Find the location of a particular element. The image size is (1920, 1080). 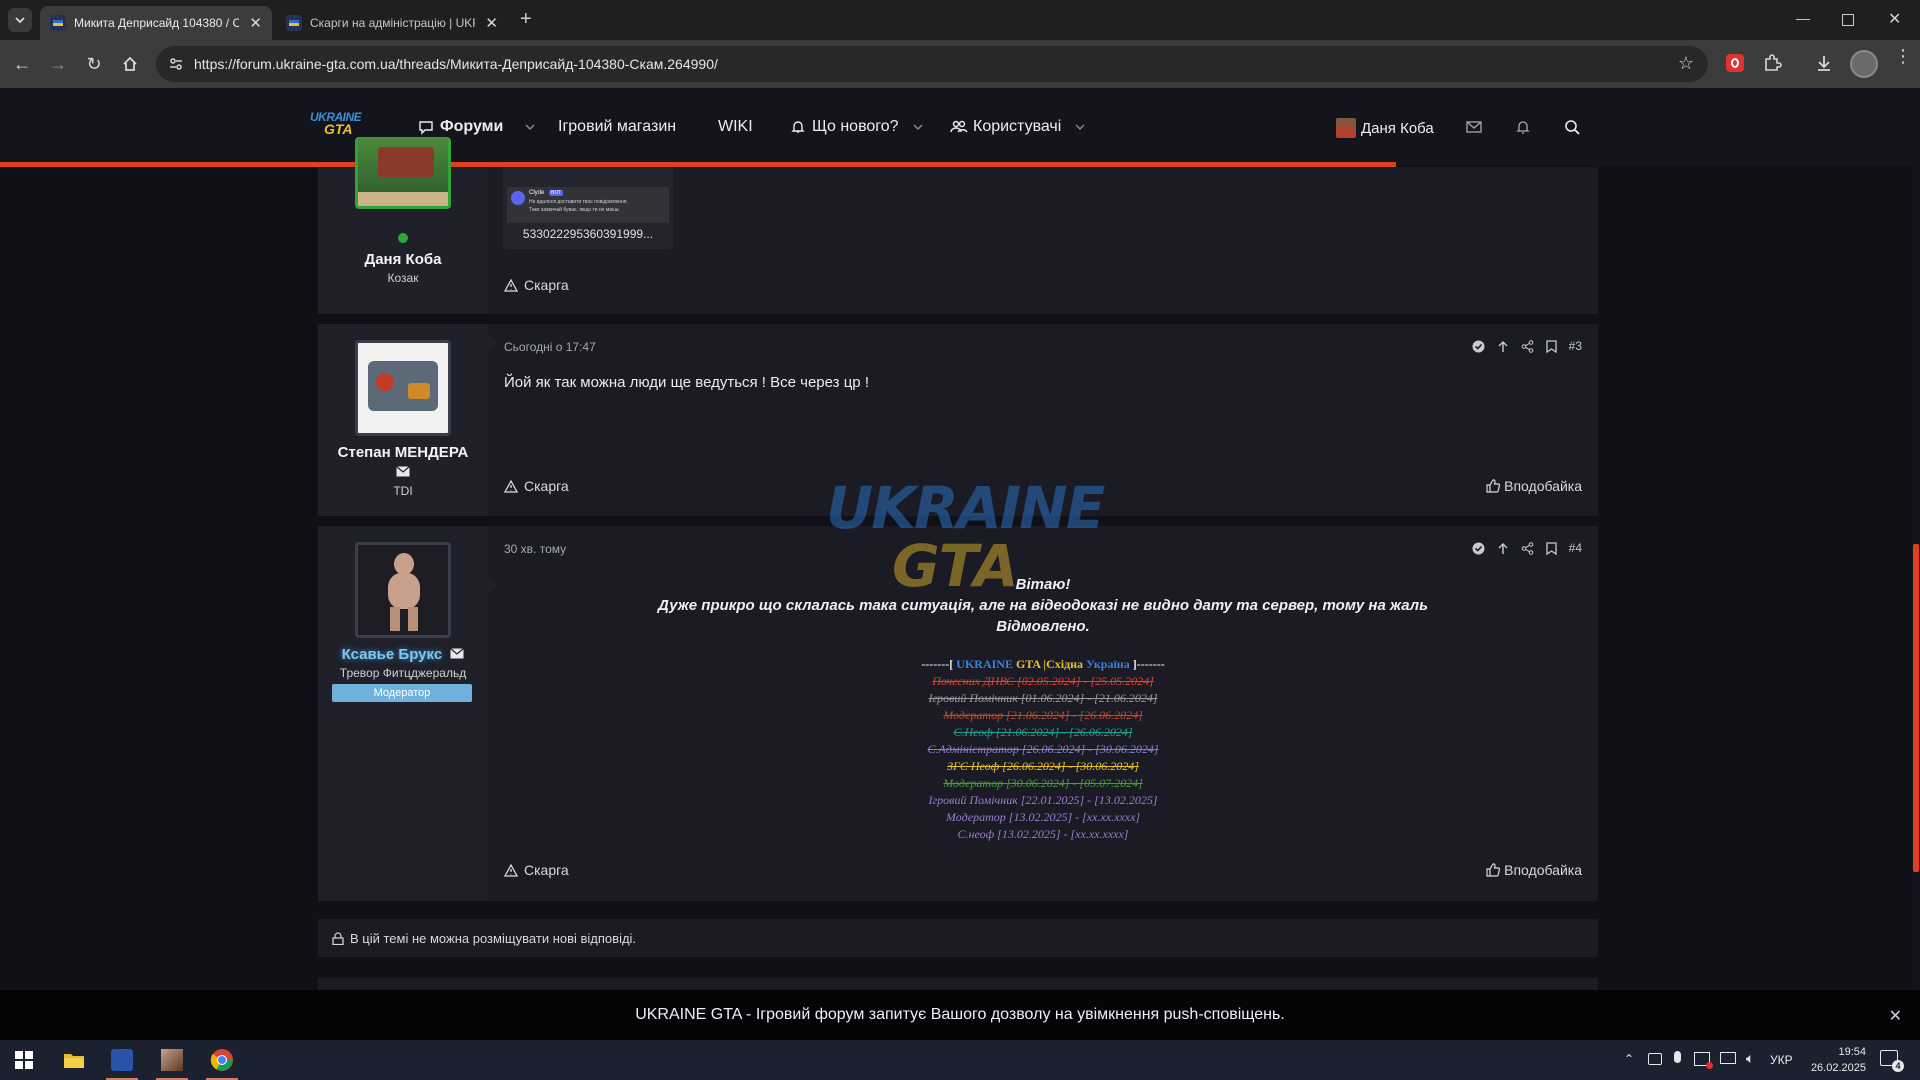

post-author-name: Ксавье Брукс is located at coordinates (403, 654).